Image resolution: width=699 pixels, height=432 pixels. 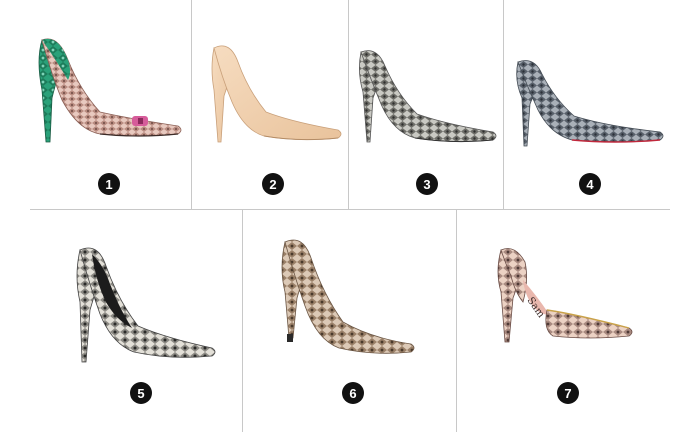 I want to click on item-number-badge: 7, so click(x=568, y=393).